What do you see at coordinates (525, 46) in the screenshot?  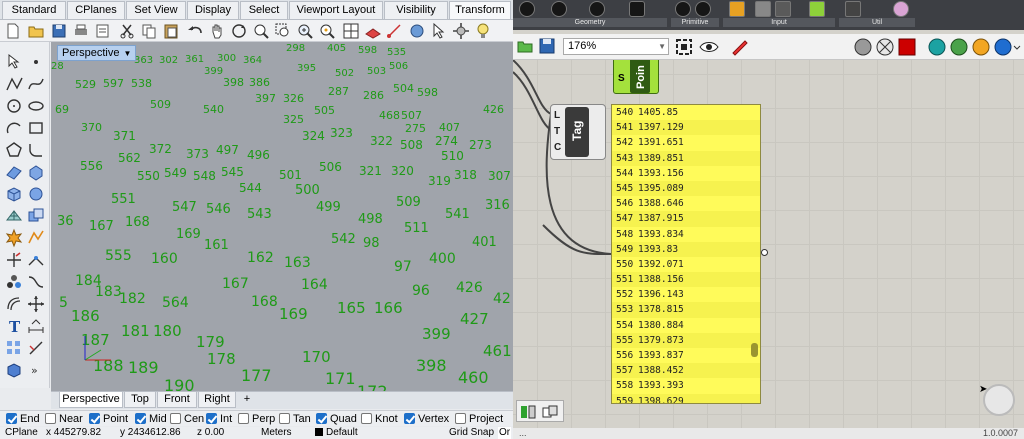 I see `open-file-icon` at bounding box center [525, 46].